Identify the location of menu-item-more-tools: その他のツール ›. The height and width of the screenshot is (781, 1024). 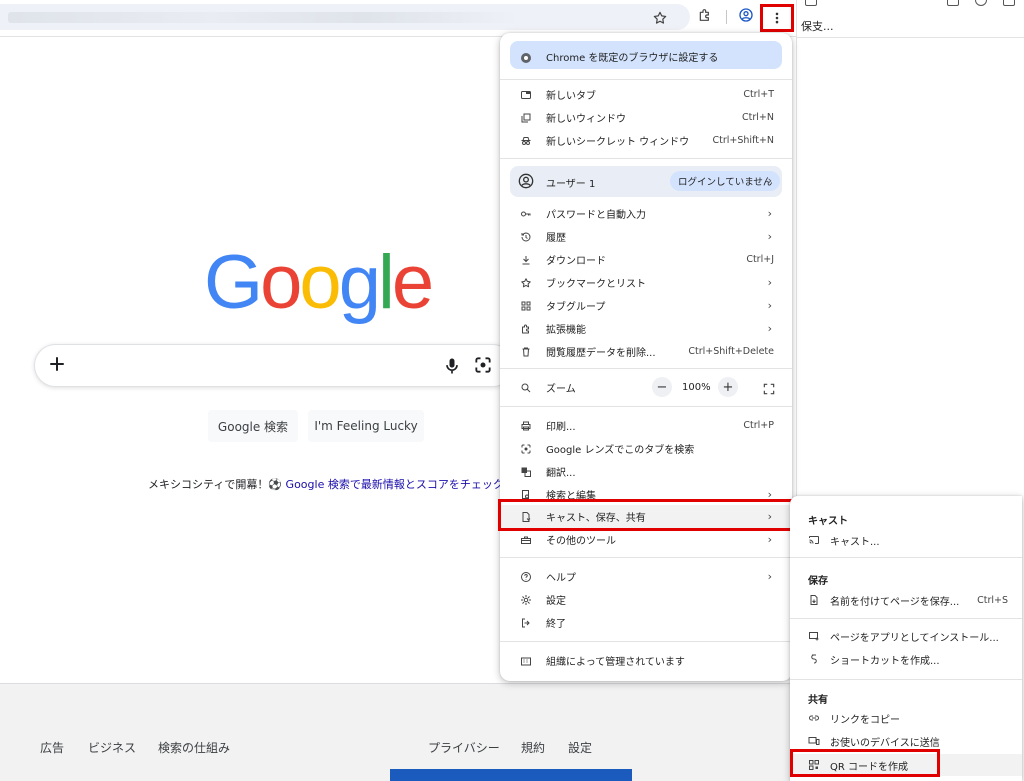
(646, 539).